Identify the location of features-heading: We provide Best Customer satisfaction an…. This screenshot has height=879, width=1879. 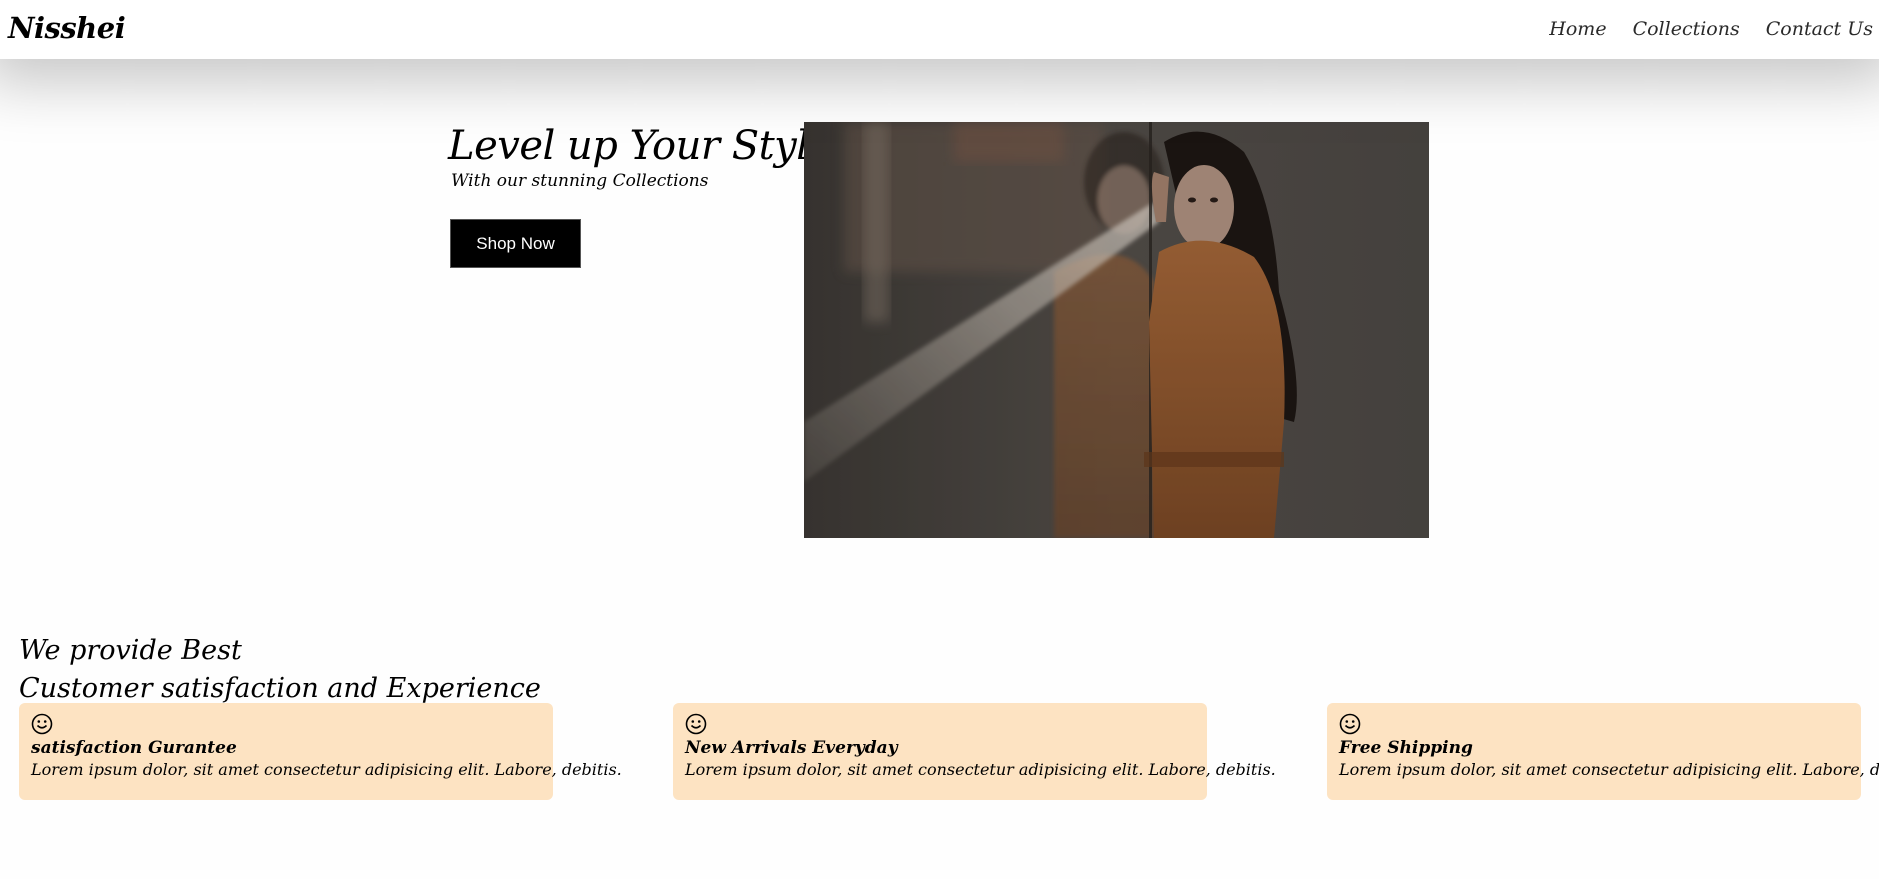
(280, 670).